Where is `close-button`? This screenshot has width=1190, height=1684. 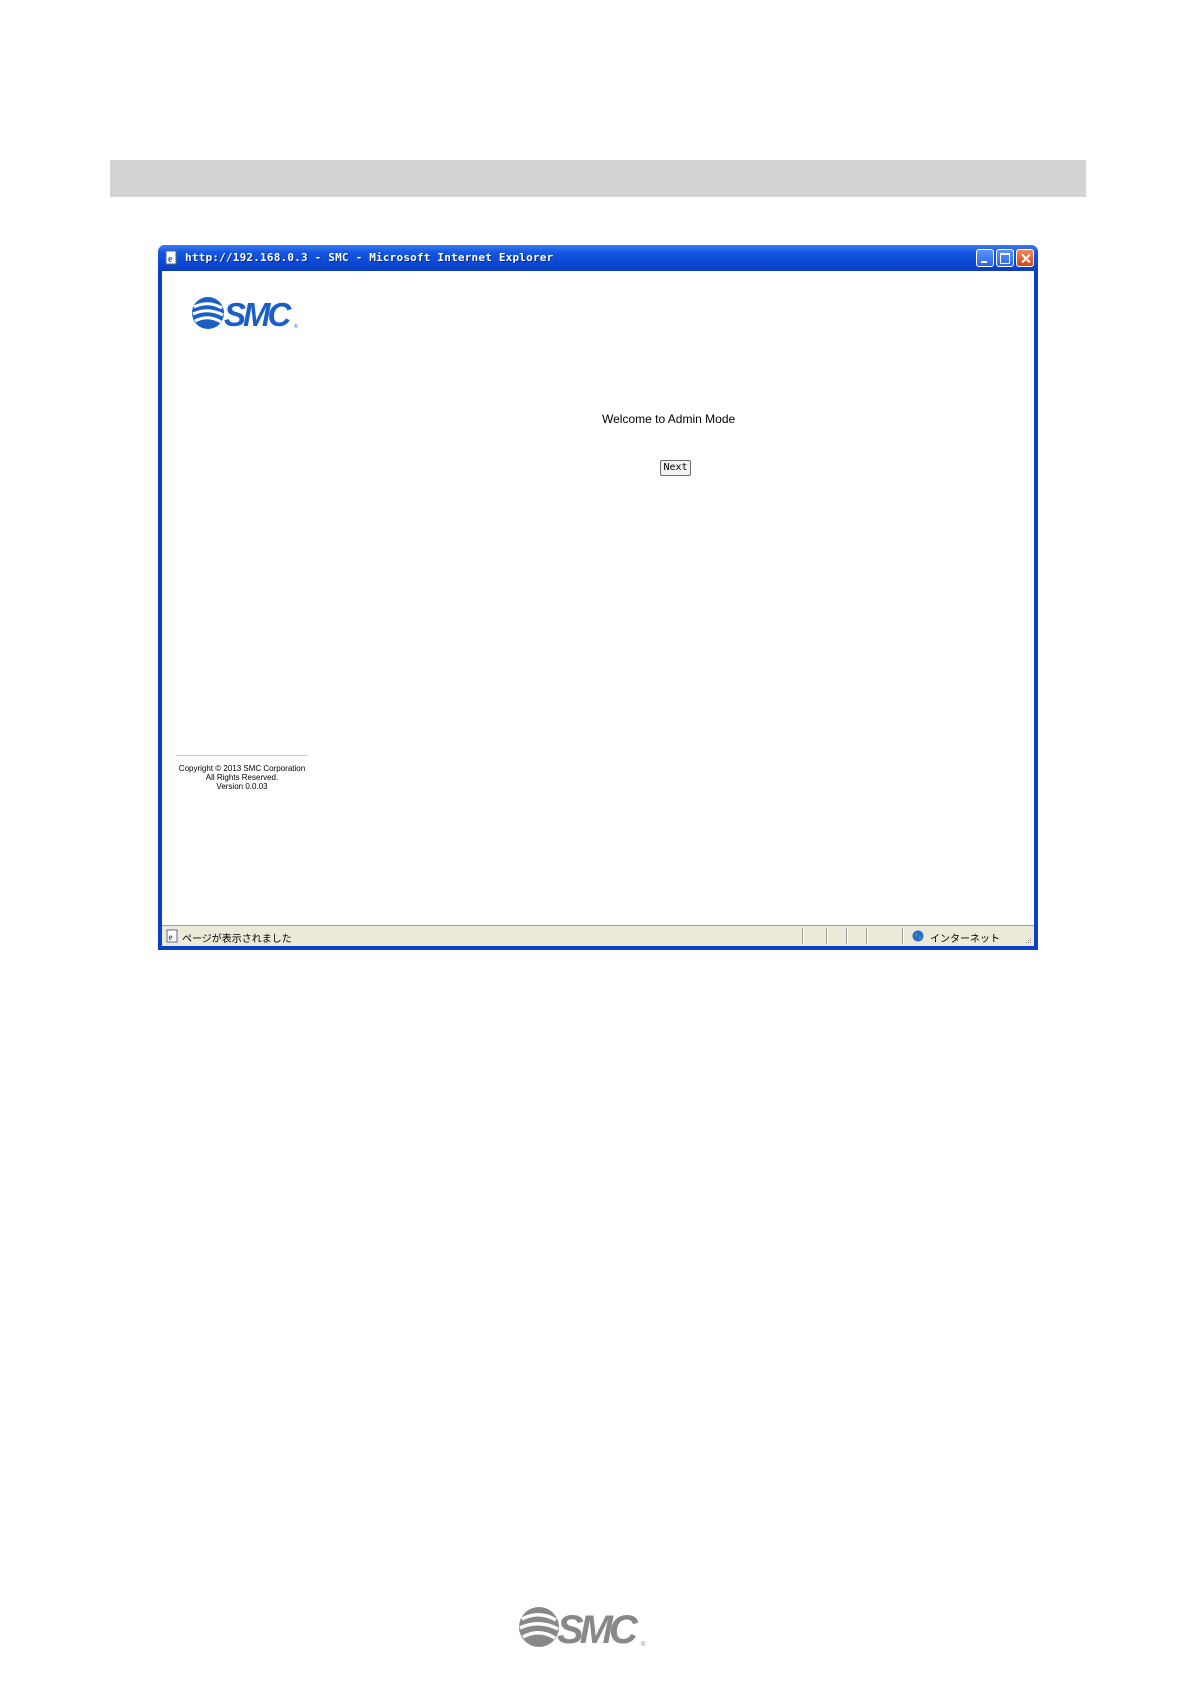
close-button is located at coordinates (1025, 258).